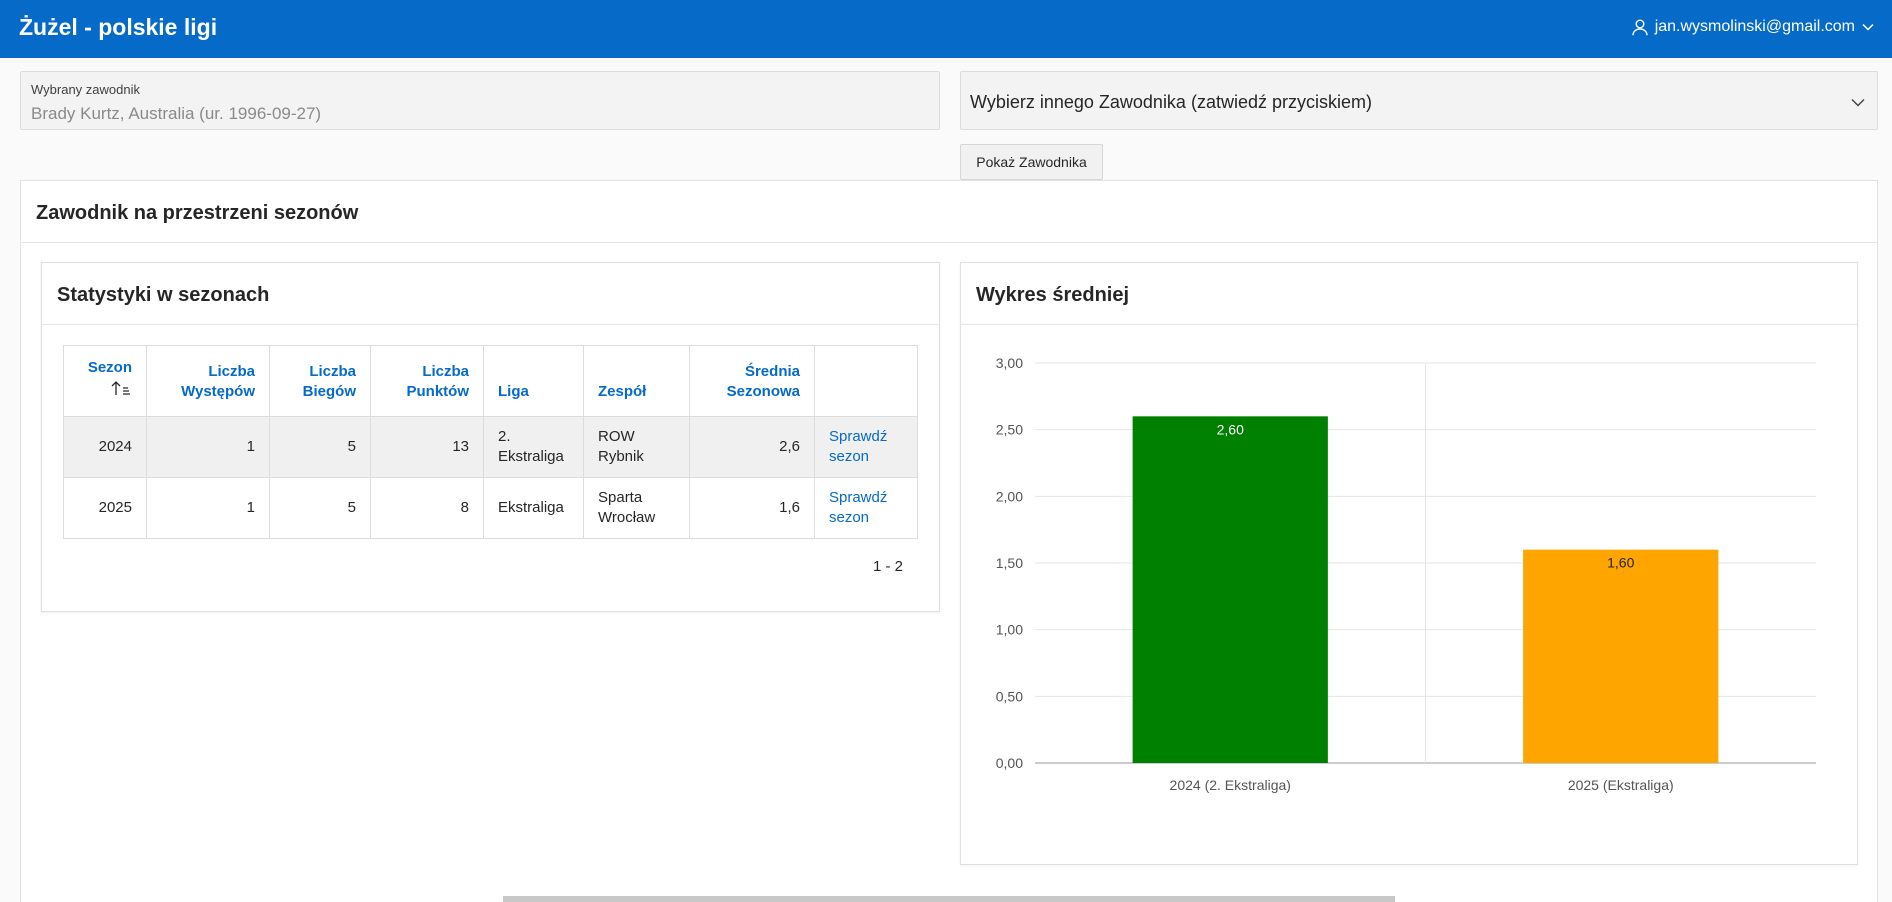 This screenshot has height=902, width=1892. I want to click on cell-zespol: Sparta Wrocław, so click(636, 508).